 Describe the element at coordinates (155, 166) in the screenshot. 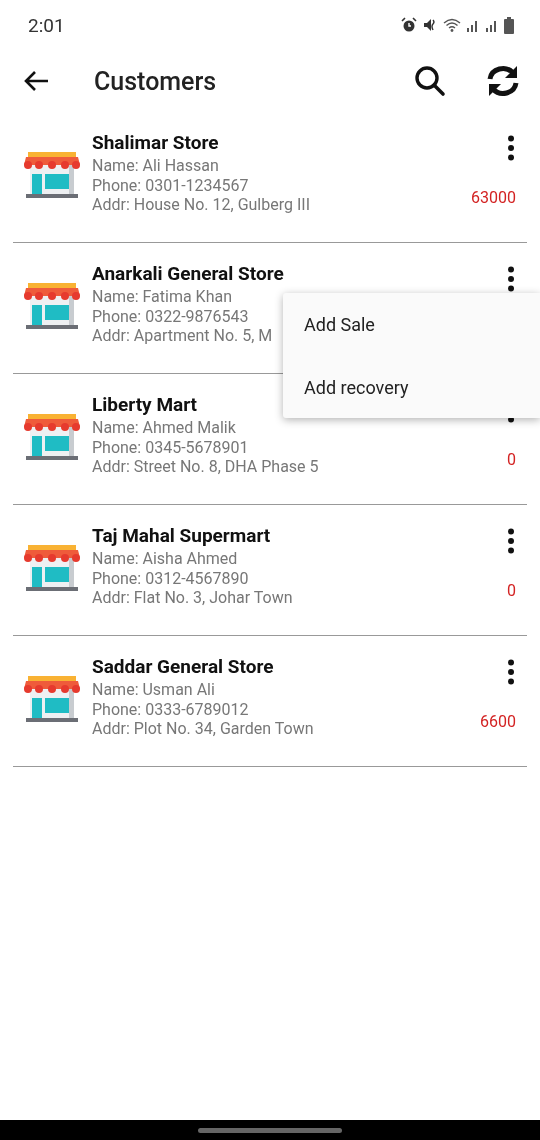

I see `contact-name: Name: Ali Hassan` at that location.